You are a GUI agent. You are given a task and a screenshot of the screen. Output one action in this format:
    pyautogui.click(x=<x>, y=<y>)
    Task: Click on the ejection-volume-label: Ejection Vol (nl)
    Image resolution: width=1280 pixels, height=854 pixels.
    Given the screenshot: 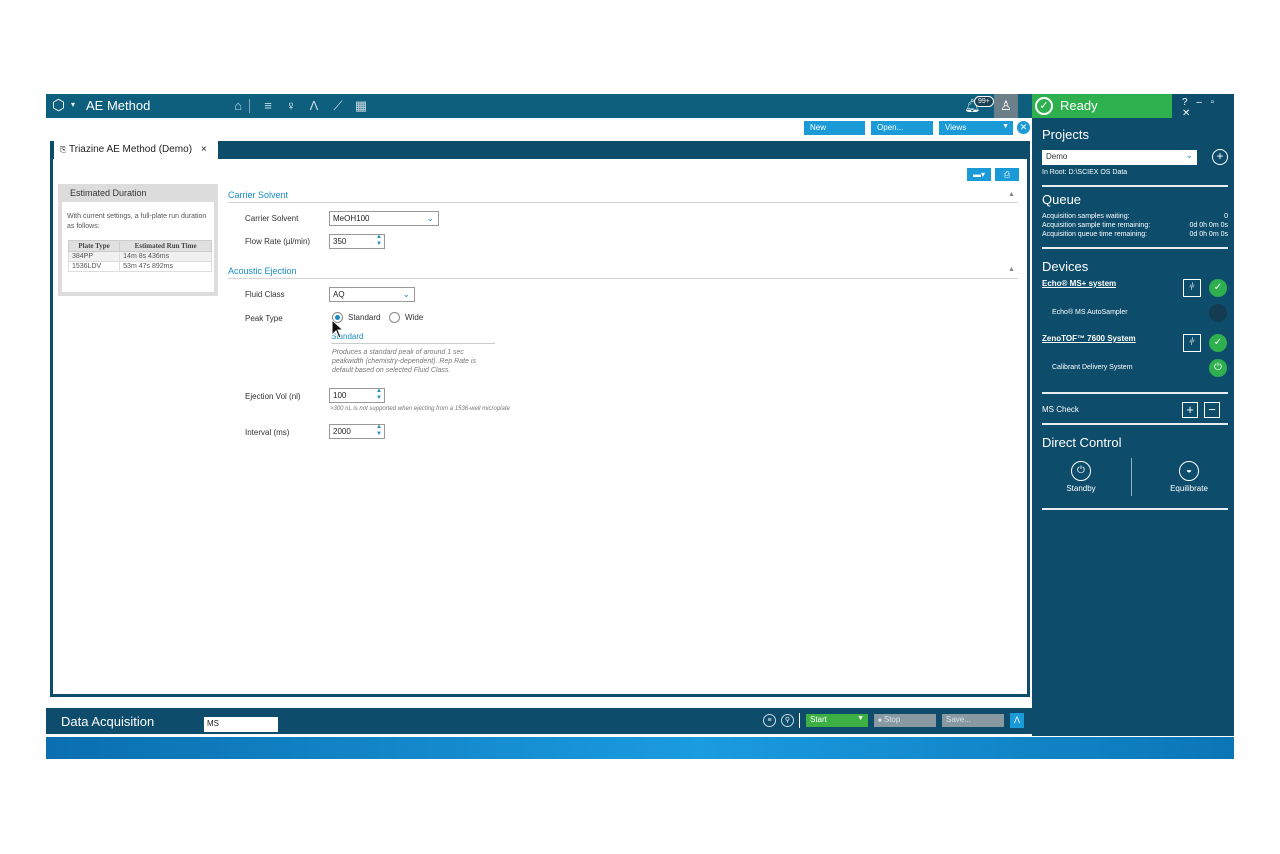 What is the action you would take?
    pyautogui.click(x=273, y=396)
    